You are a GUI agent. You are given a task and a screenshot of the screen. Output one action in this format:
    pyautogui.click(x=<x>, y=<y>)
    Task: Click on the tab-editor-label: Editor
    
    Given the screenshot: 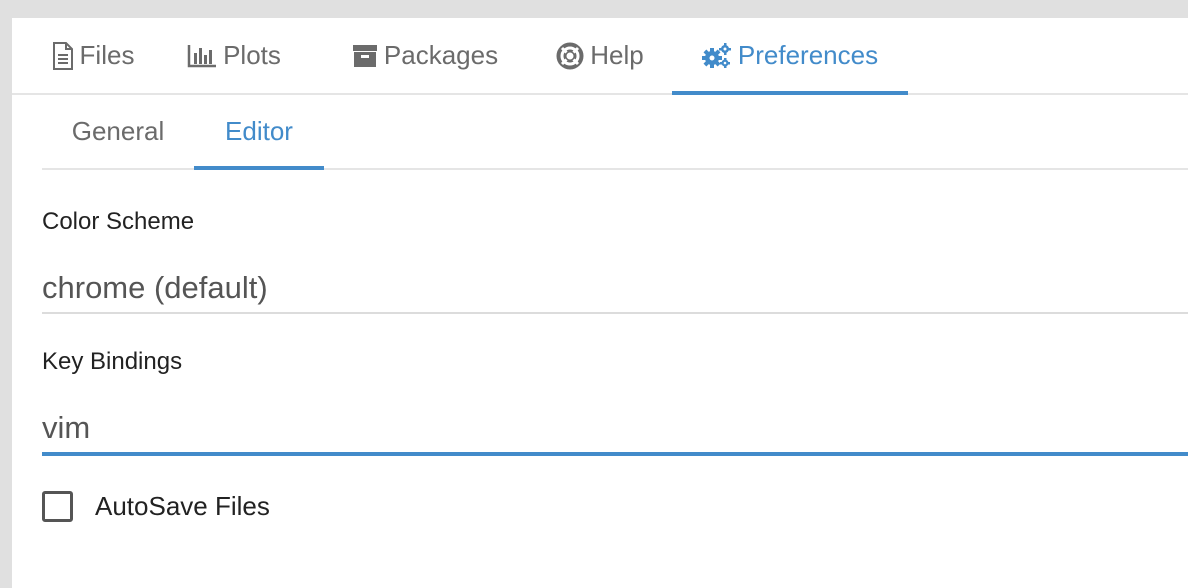 What is the action you would take?
    pyautogui.click(x=259, y=131)
    